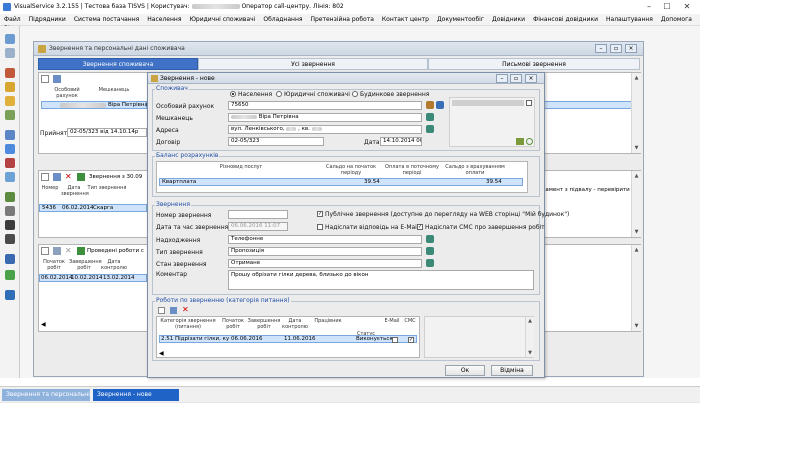 The height and width of the screenshot is (450, 800). Describe the element at coordinates (53, 395) in the screenshot. I see `task-consumer-window: Звернення та персональні дані` at that location.